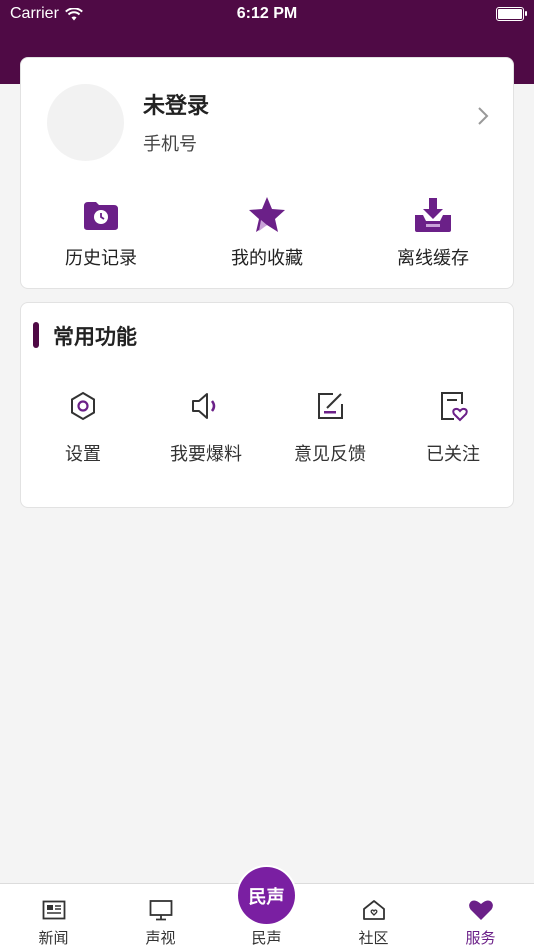 The image size is (534, 950). Describe the element at coordinates (454, 407) in the screenshot. I see `followed-heart-icon` at that location.